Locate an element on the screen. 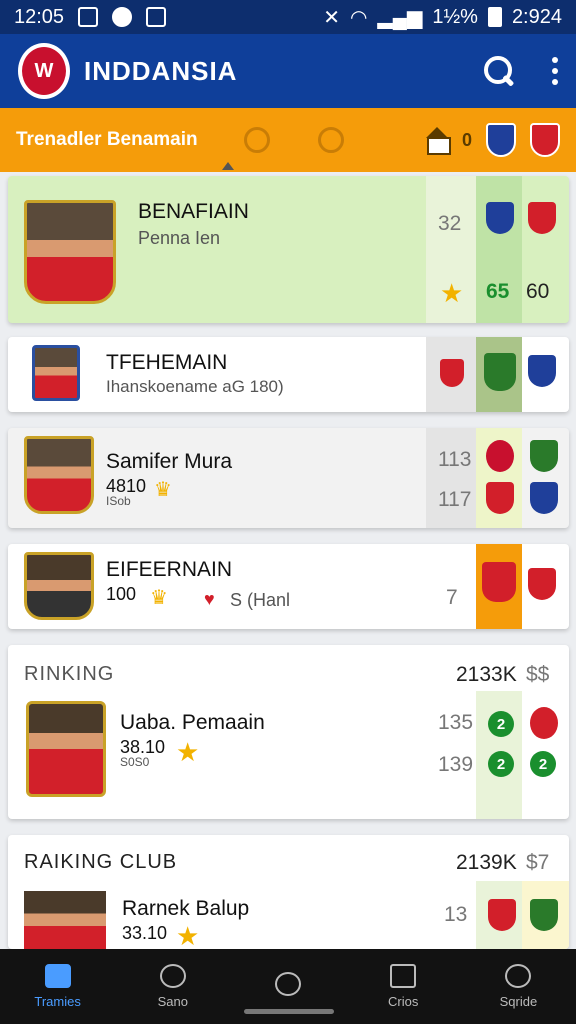 This screenshot has height=1024, width=576. battery-icon is located at coordinates (494, 17).